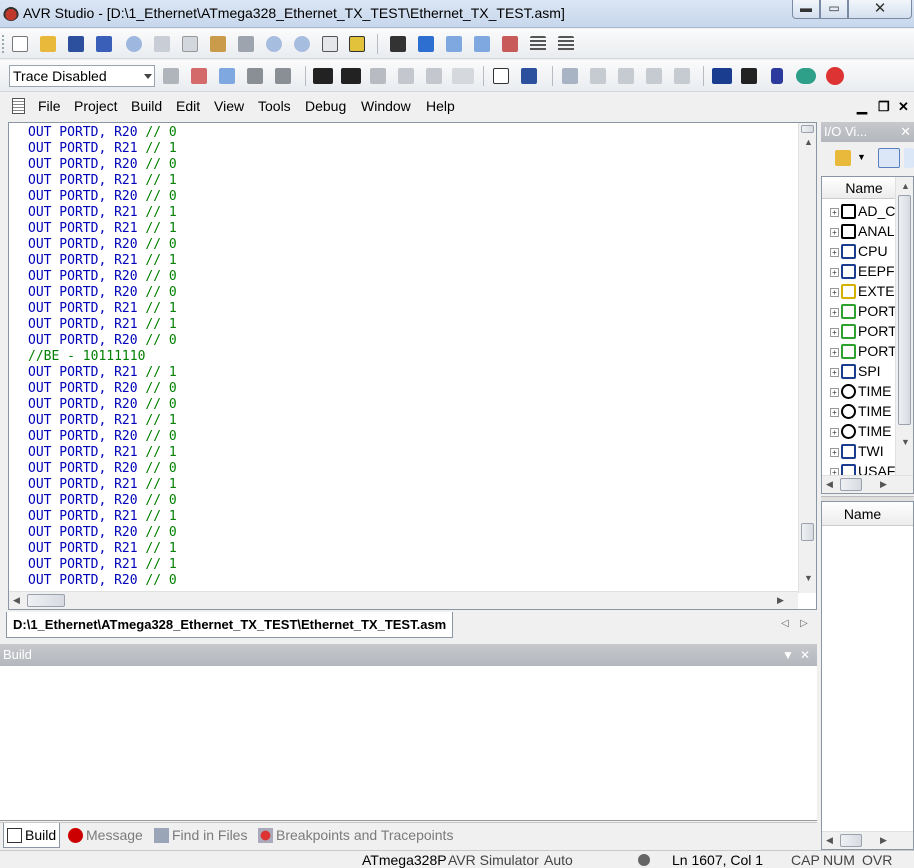 This screenshot has height=868, width=914. Describe the element at coordinates (440, 106) in the screenshot. I see `menu-help: Help` at that location.